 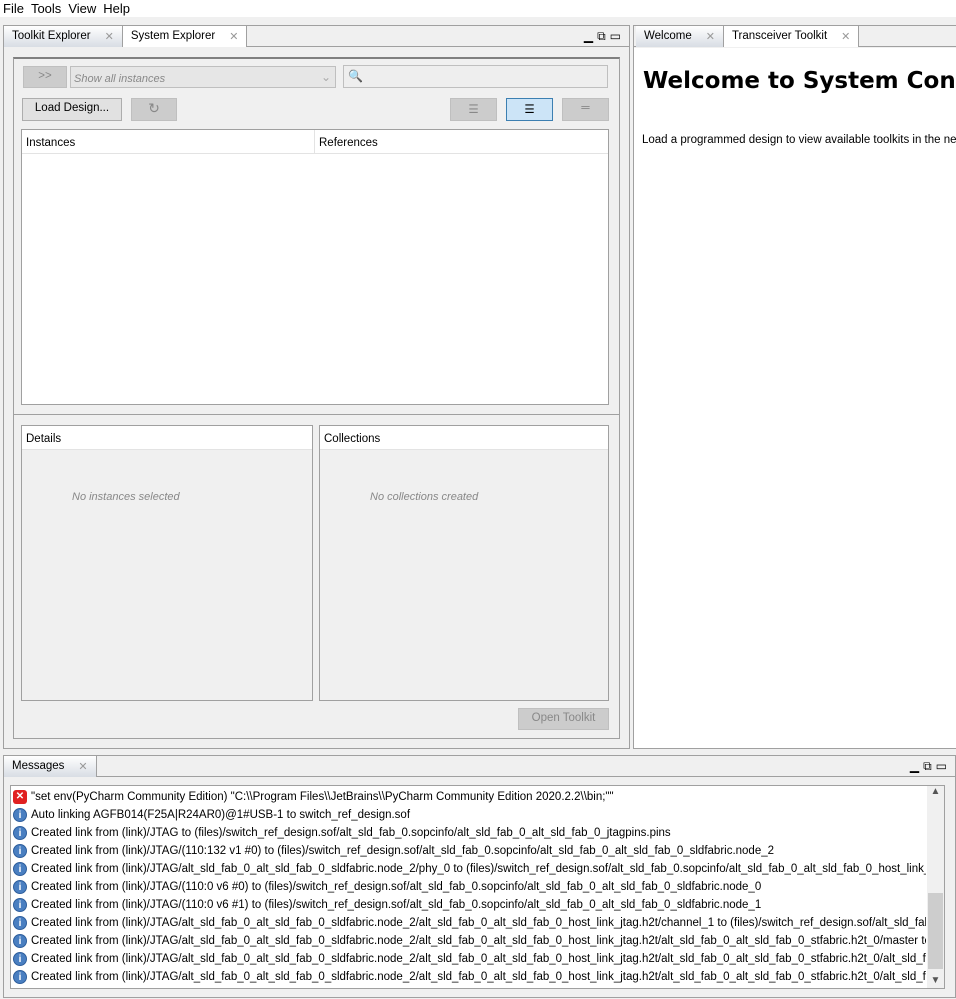 What do you see at coordinates (316, 36) in the screenshot?
I see `left-tabbar: Toolkit Explorer ✕ System Explorer ✕ ▁⧉▭` at bounding box center [316, 36].